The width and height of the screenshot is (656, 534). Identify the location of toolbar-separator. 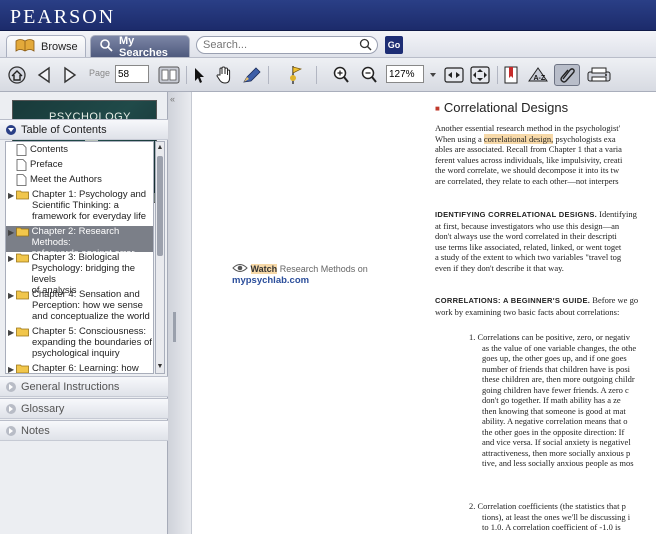
(186, 75).